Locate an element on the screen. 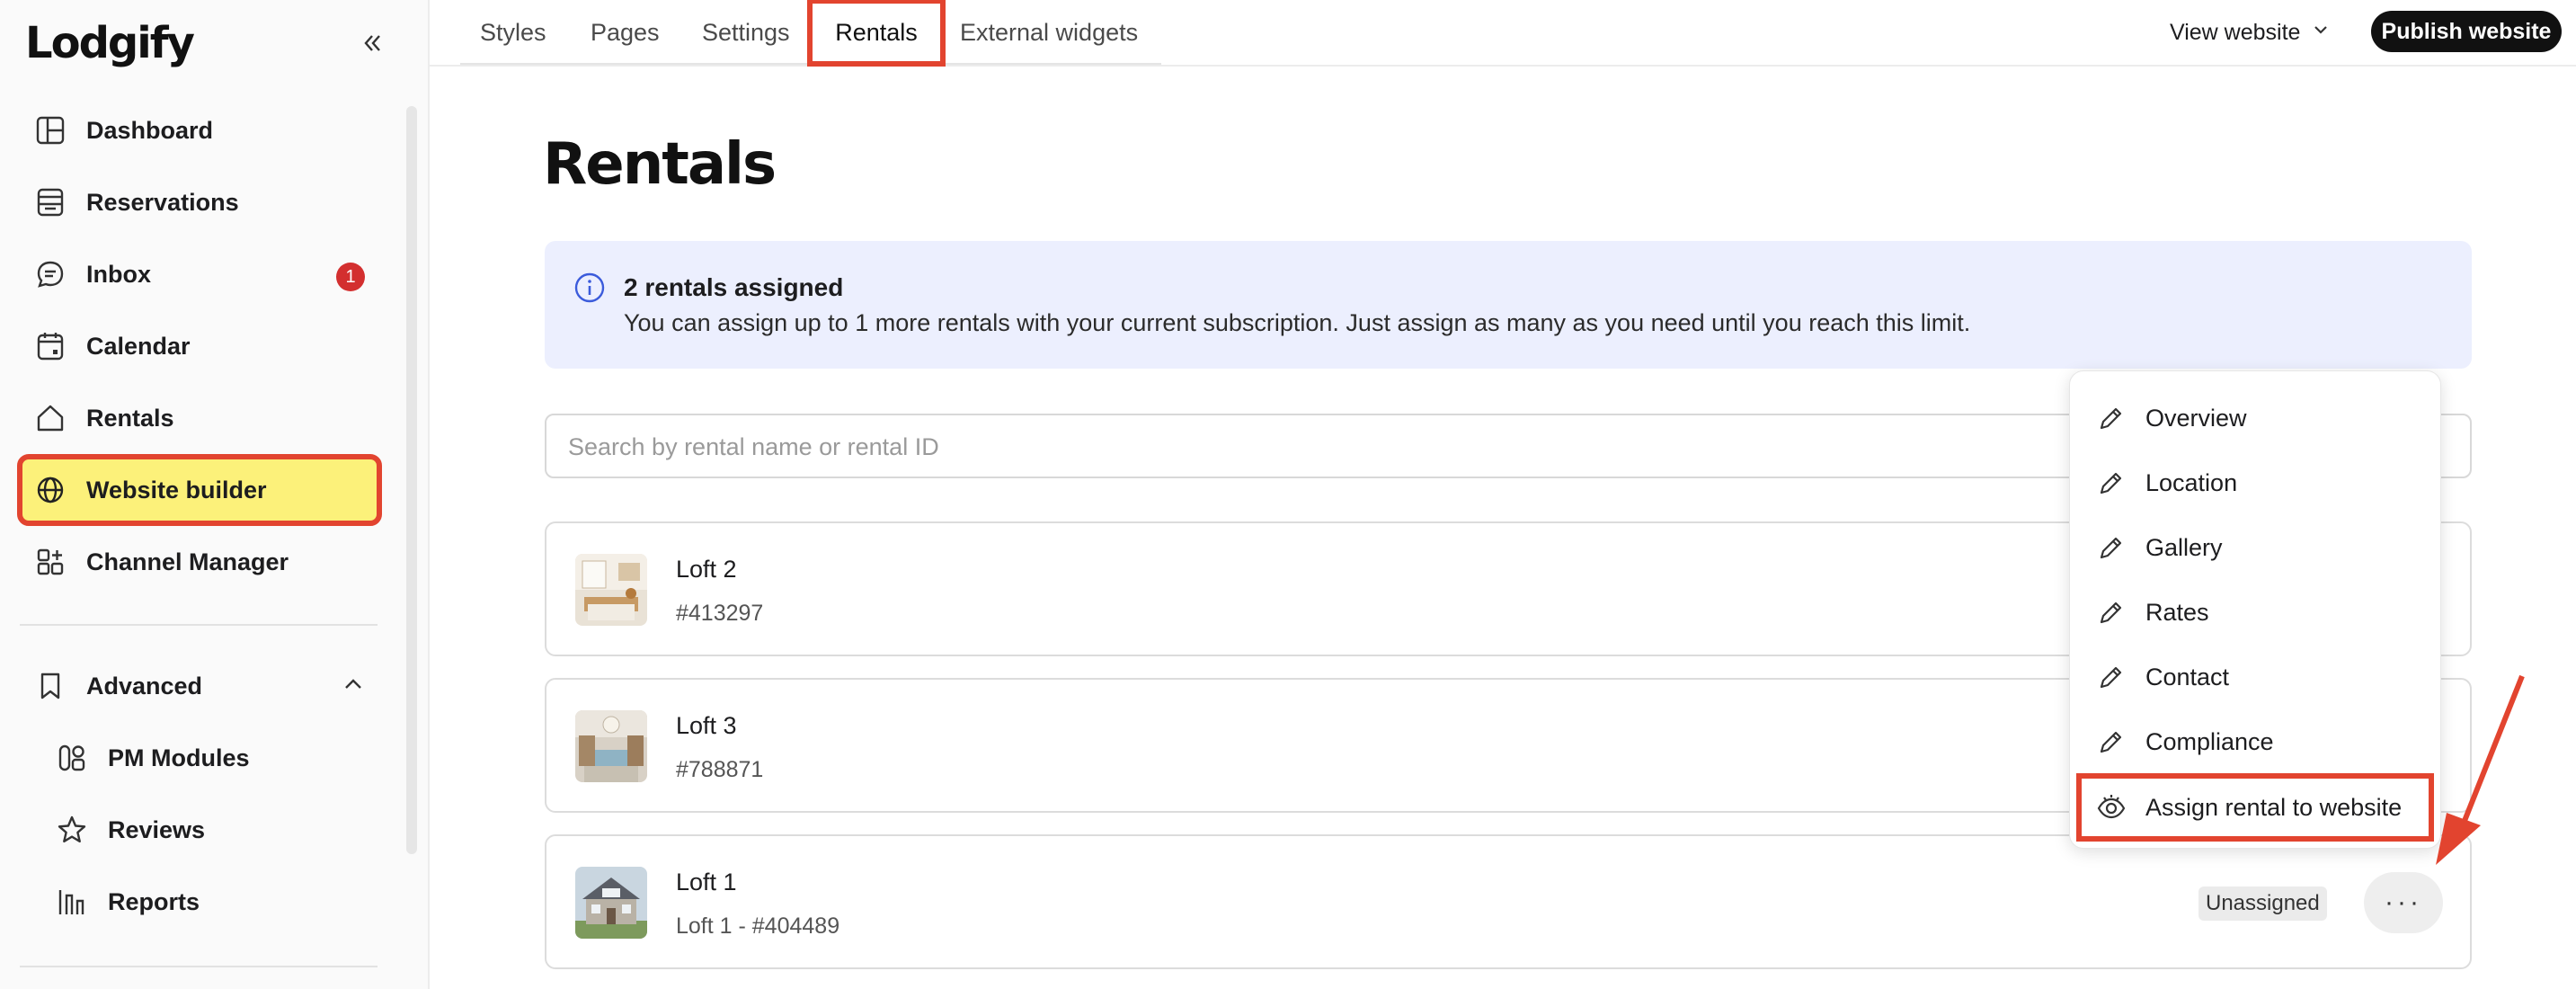  menu-item-rates: Rates is located at coordinates (2261, 612).